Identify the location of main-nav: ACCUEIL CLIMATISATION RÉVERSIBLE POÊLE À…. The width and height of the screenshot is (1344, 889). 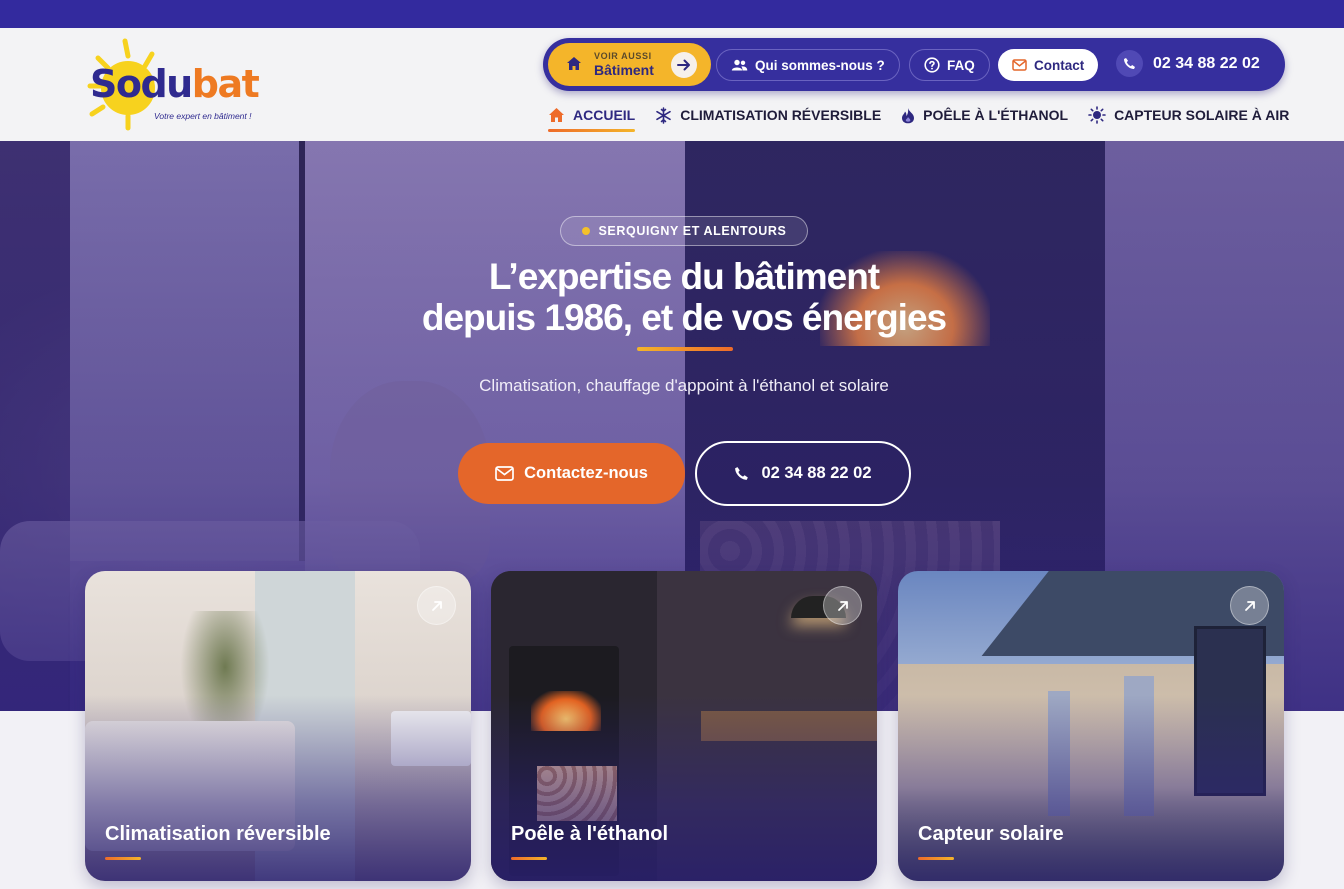
(918, 118).